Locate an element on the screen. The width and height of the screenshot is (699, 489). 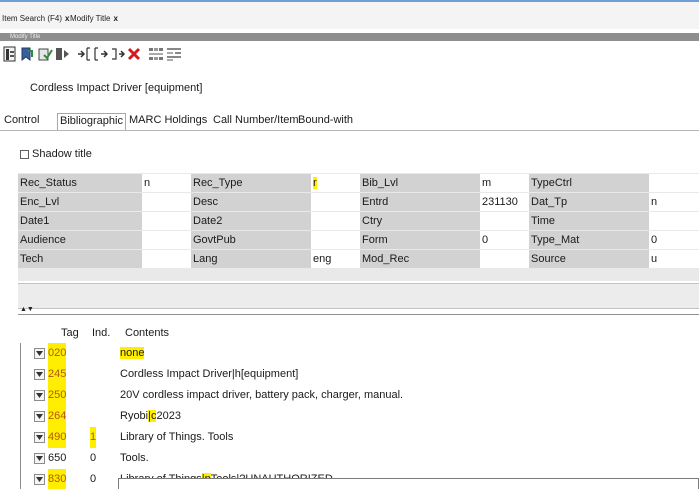
shadow-title-option: Shadow title is located at coordinates (56, 154).